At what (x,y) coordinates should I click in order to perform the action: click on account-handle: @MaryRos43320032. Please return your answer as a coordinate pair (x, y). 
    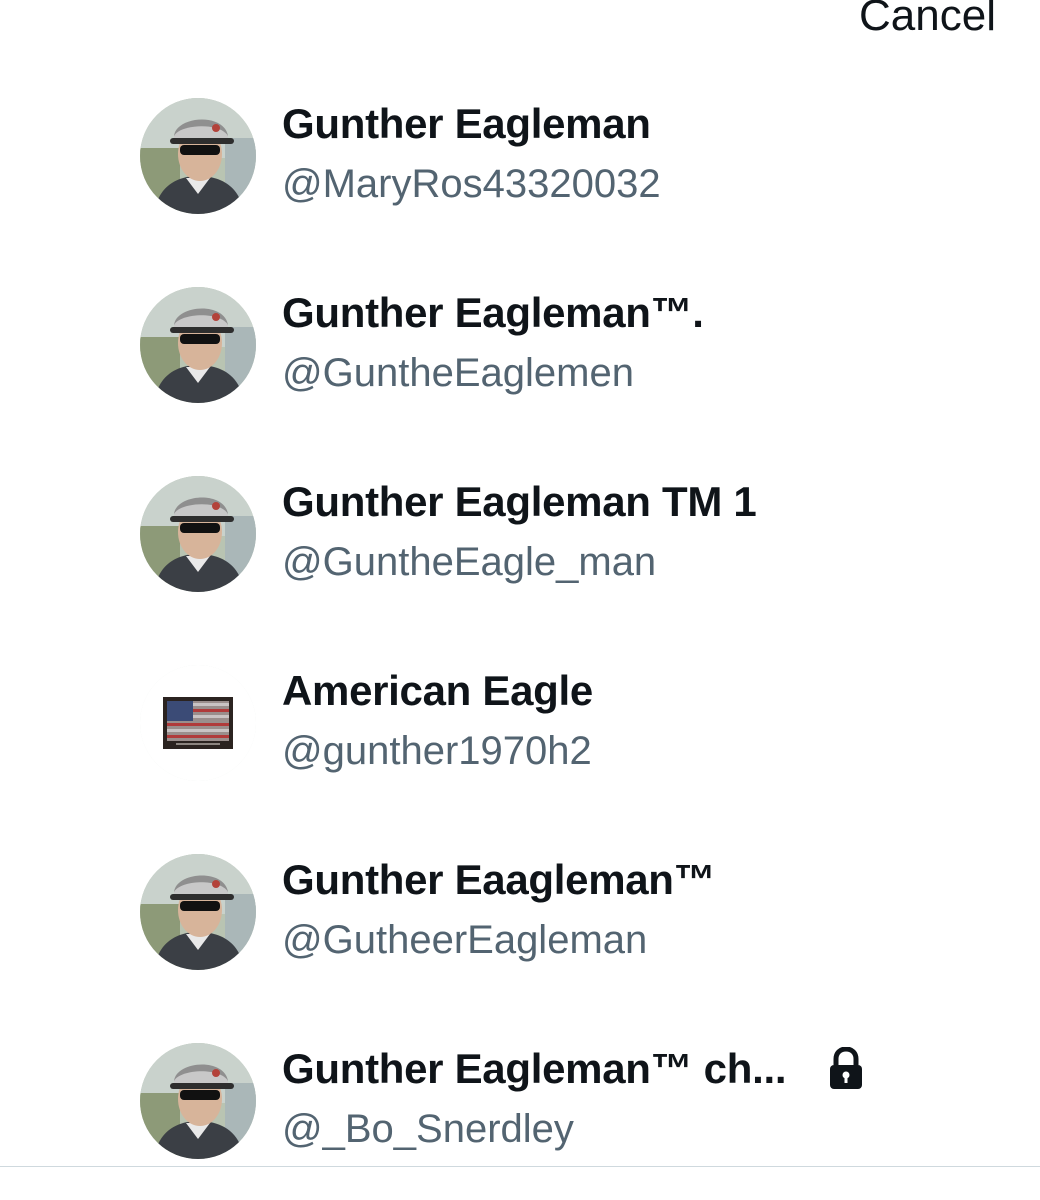
    Looking at the image, I should click on (471, 184).